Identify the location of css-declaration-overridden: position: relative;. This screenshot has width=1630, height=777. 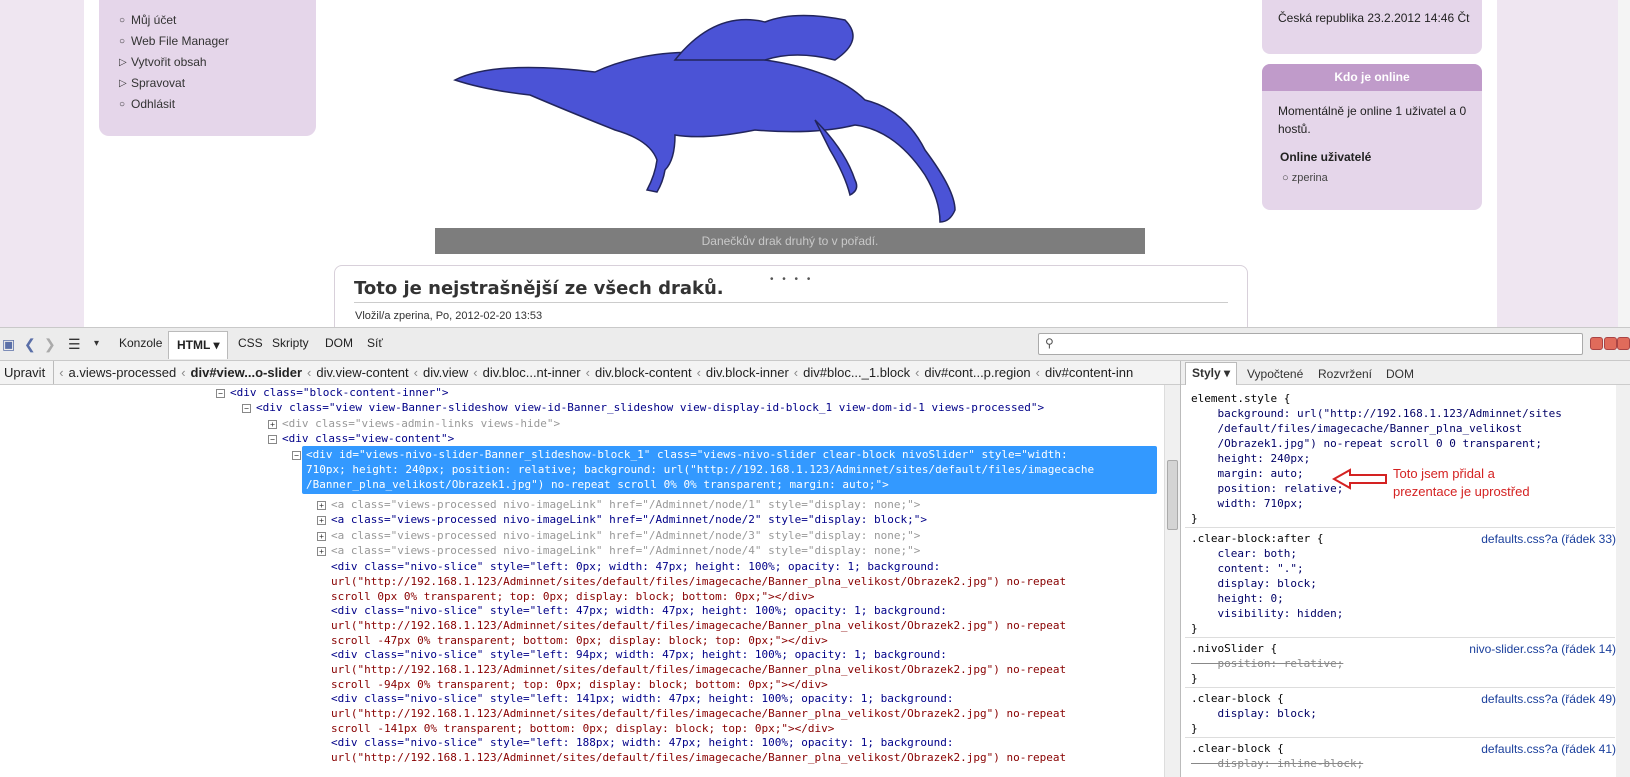
(1267, 663).